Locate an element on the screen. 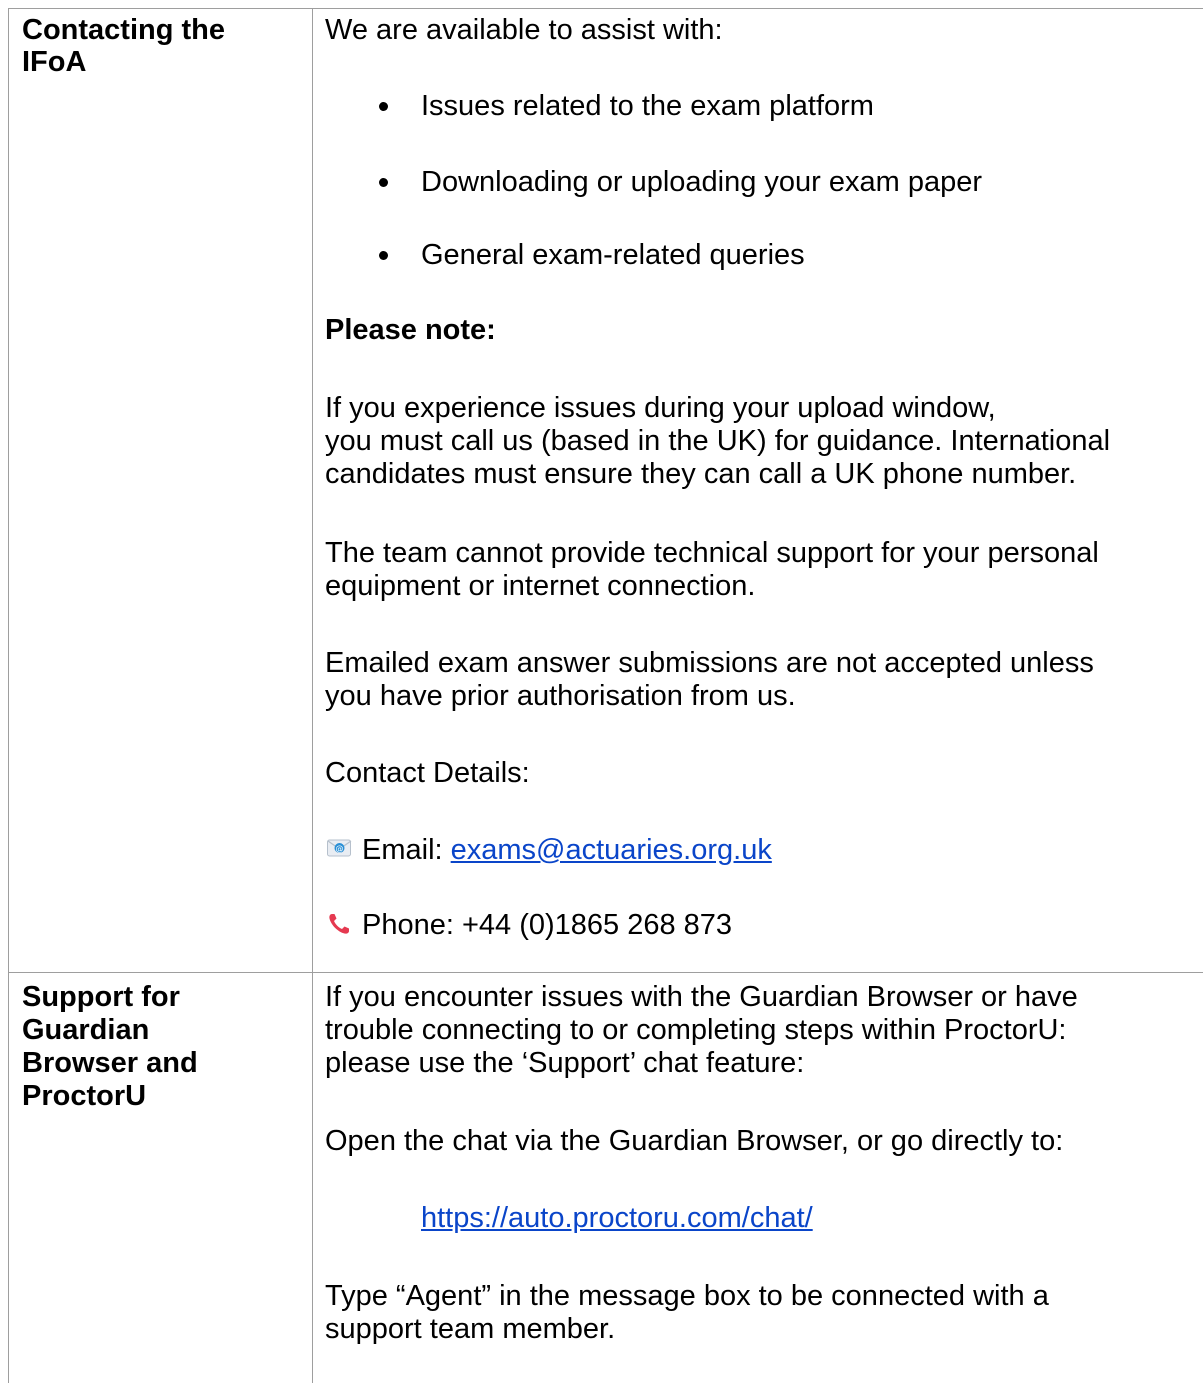 The image size is (1203, 1383). contact-details-heading: Contact Details: is located at coordinates (427, 773).